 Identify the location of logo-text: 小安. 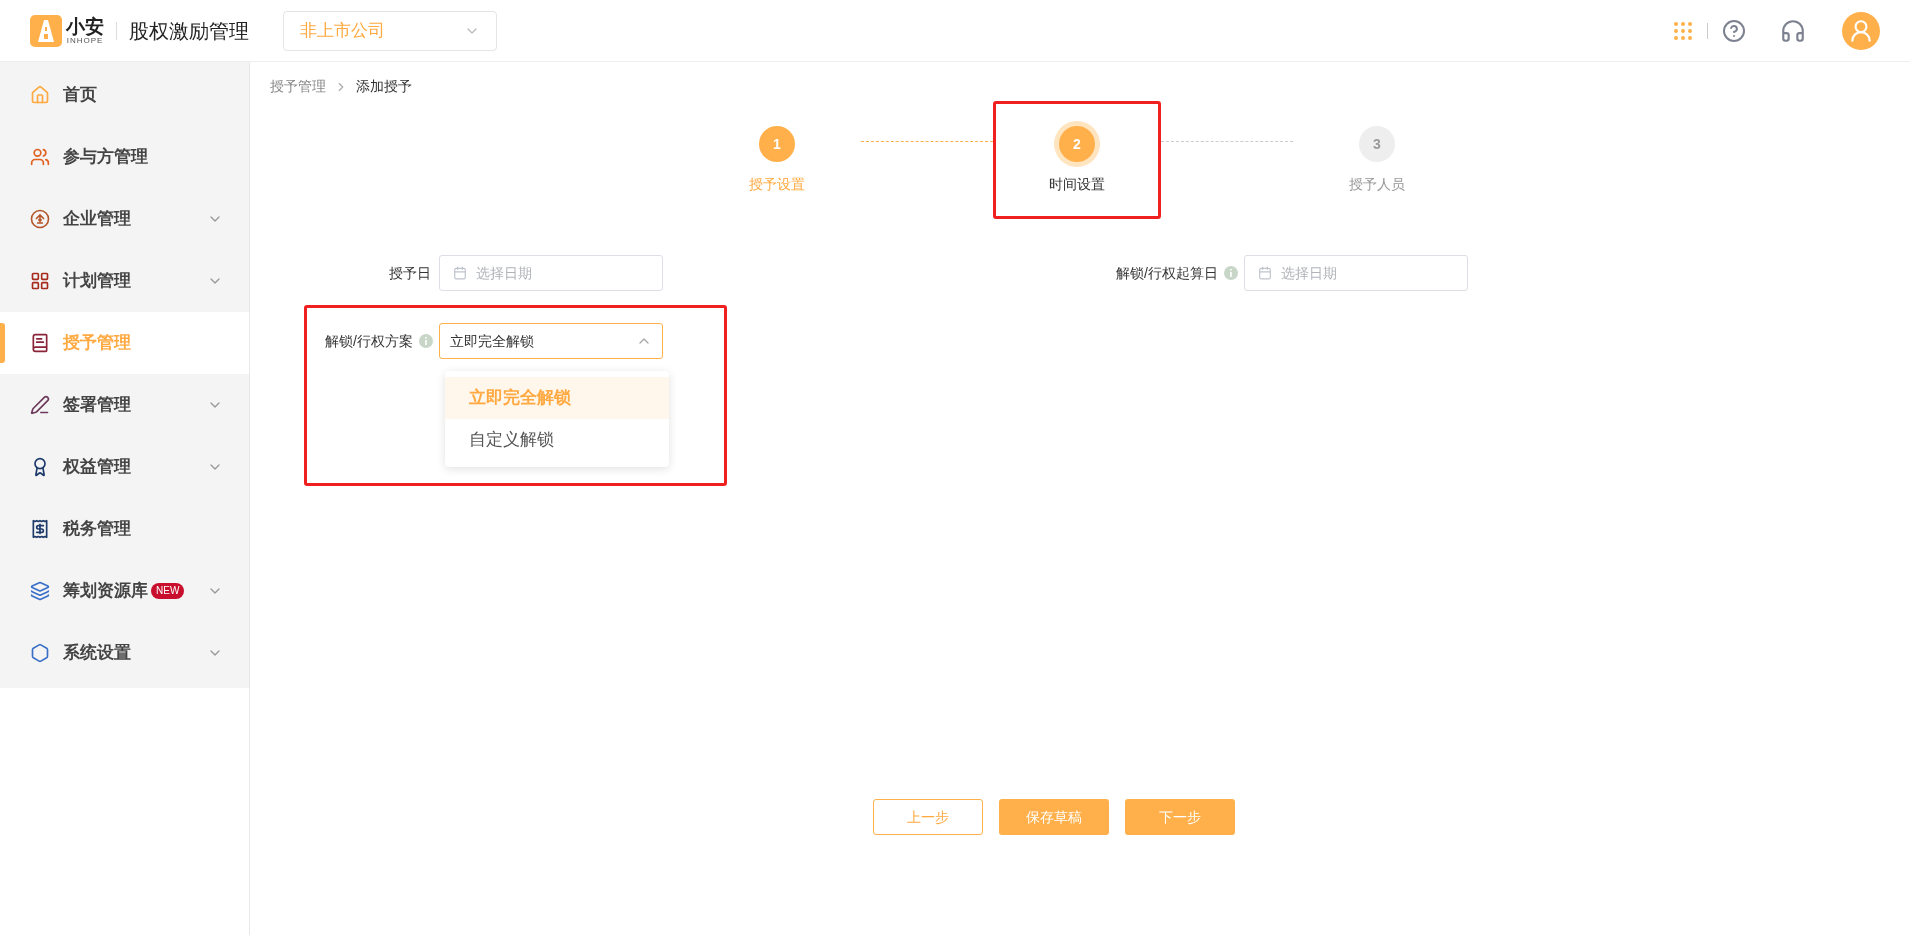
(85, 26).